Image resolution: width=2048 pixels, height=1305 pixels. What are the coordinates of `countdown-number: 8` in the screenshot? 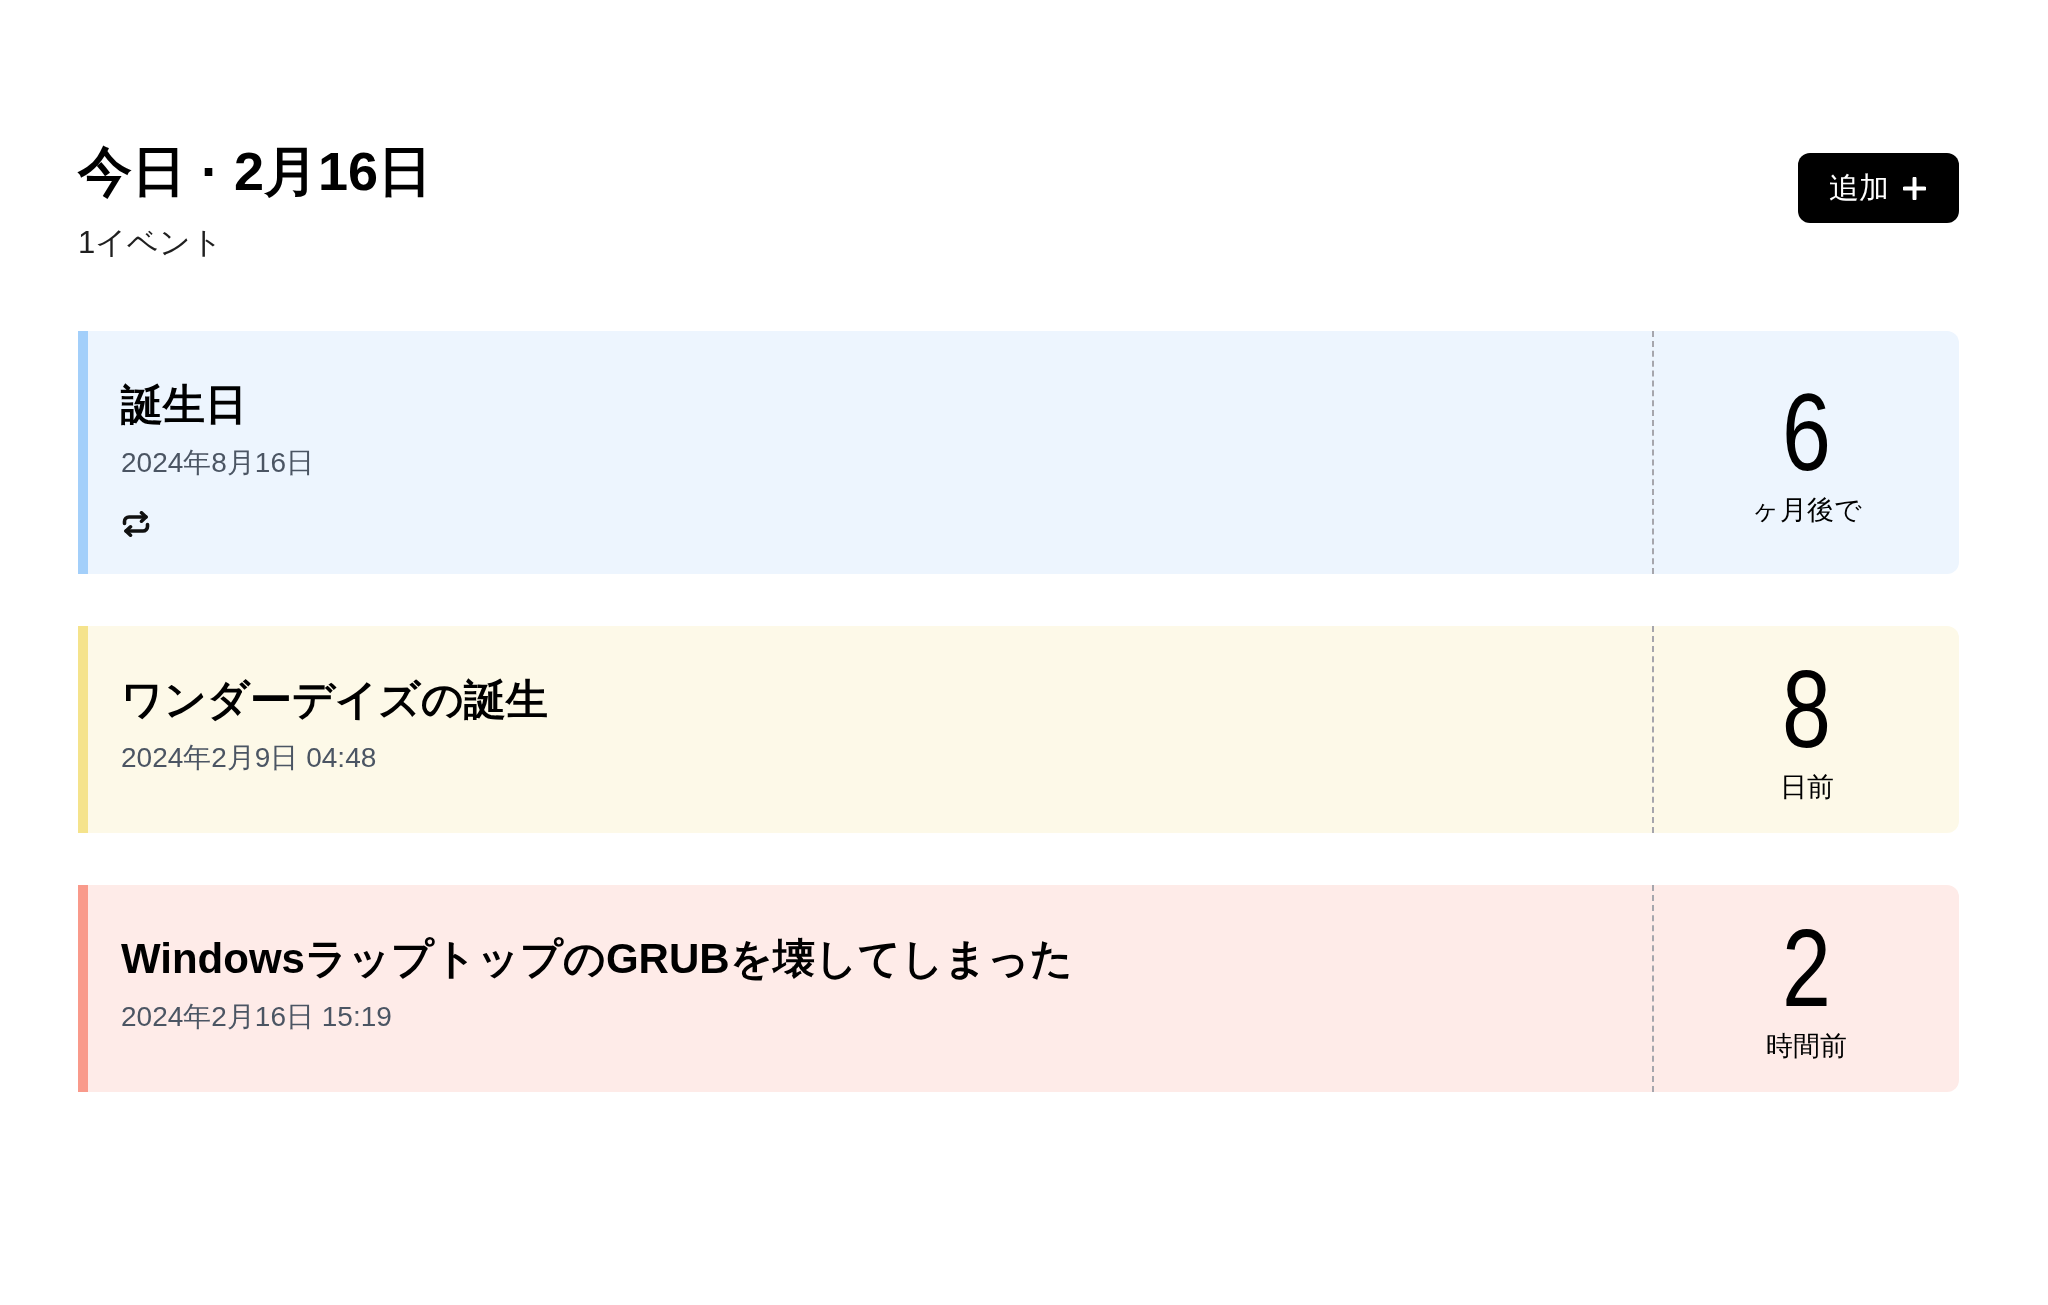 It's located at (1806, 709).